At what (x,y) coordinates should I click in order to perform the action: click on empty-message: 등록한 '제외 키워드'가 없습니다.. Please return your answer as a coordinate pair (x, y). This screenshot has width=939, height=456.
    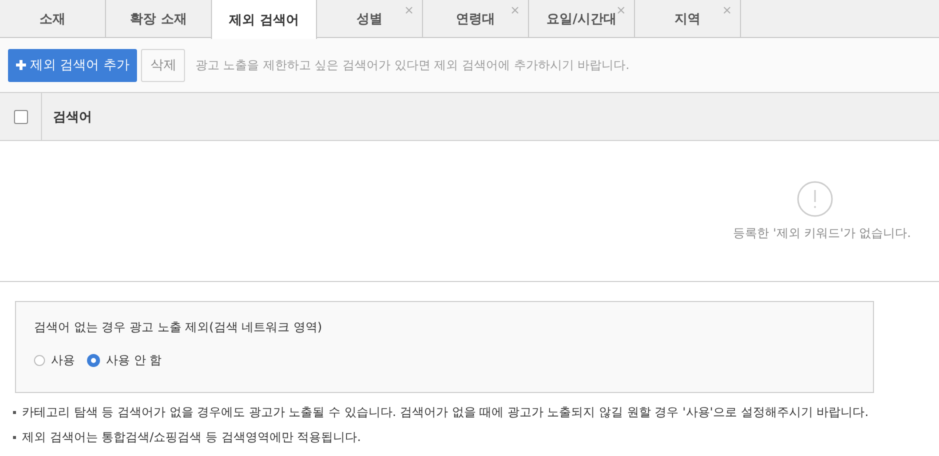
    Looking at the image, I should click on (822, 233).